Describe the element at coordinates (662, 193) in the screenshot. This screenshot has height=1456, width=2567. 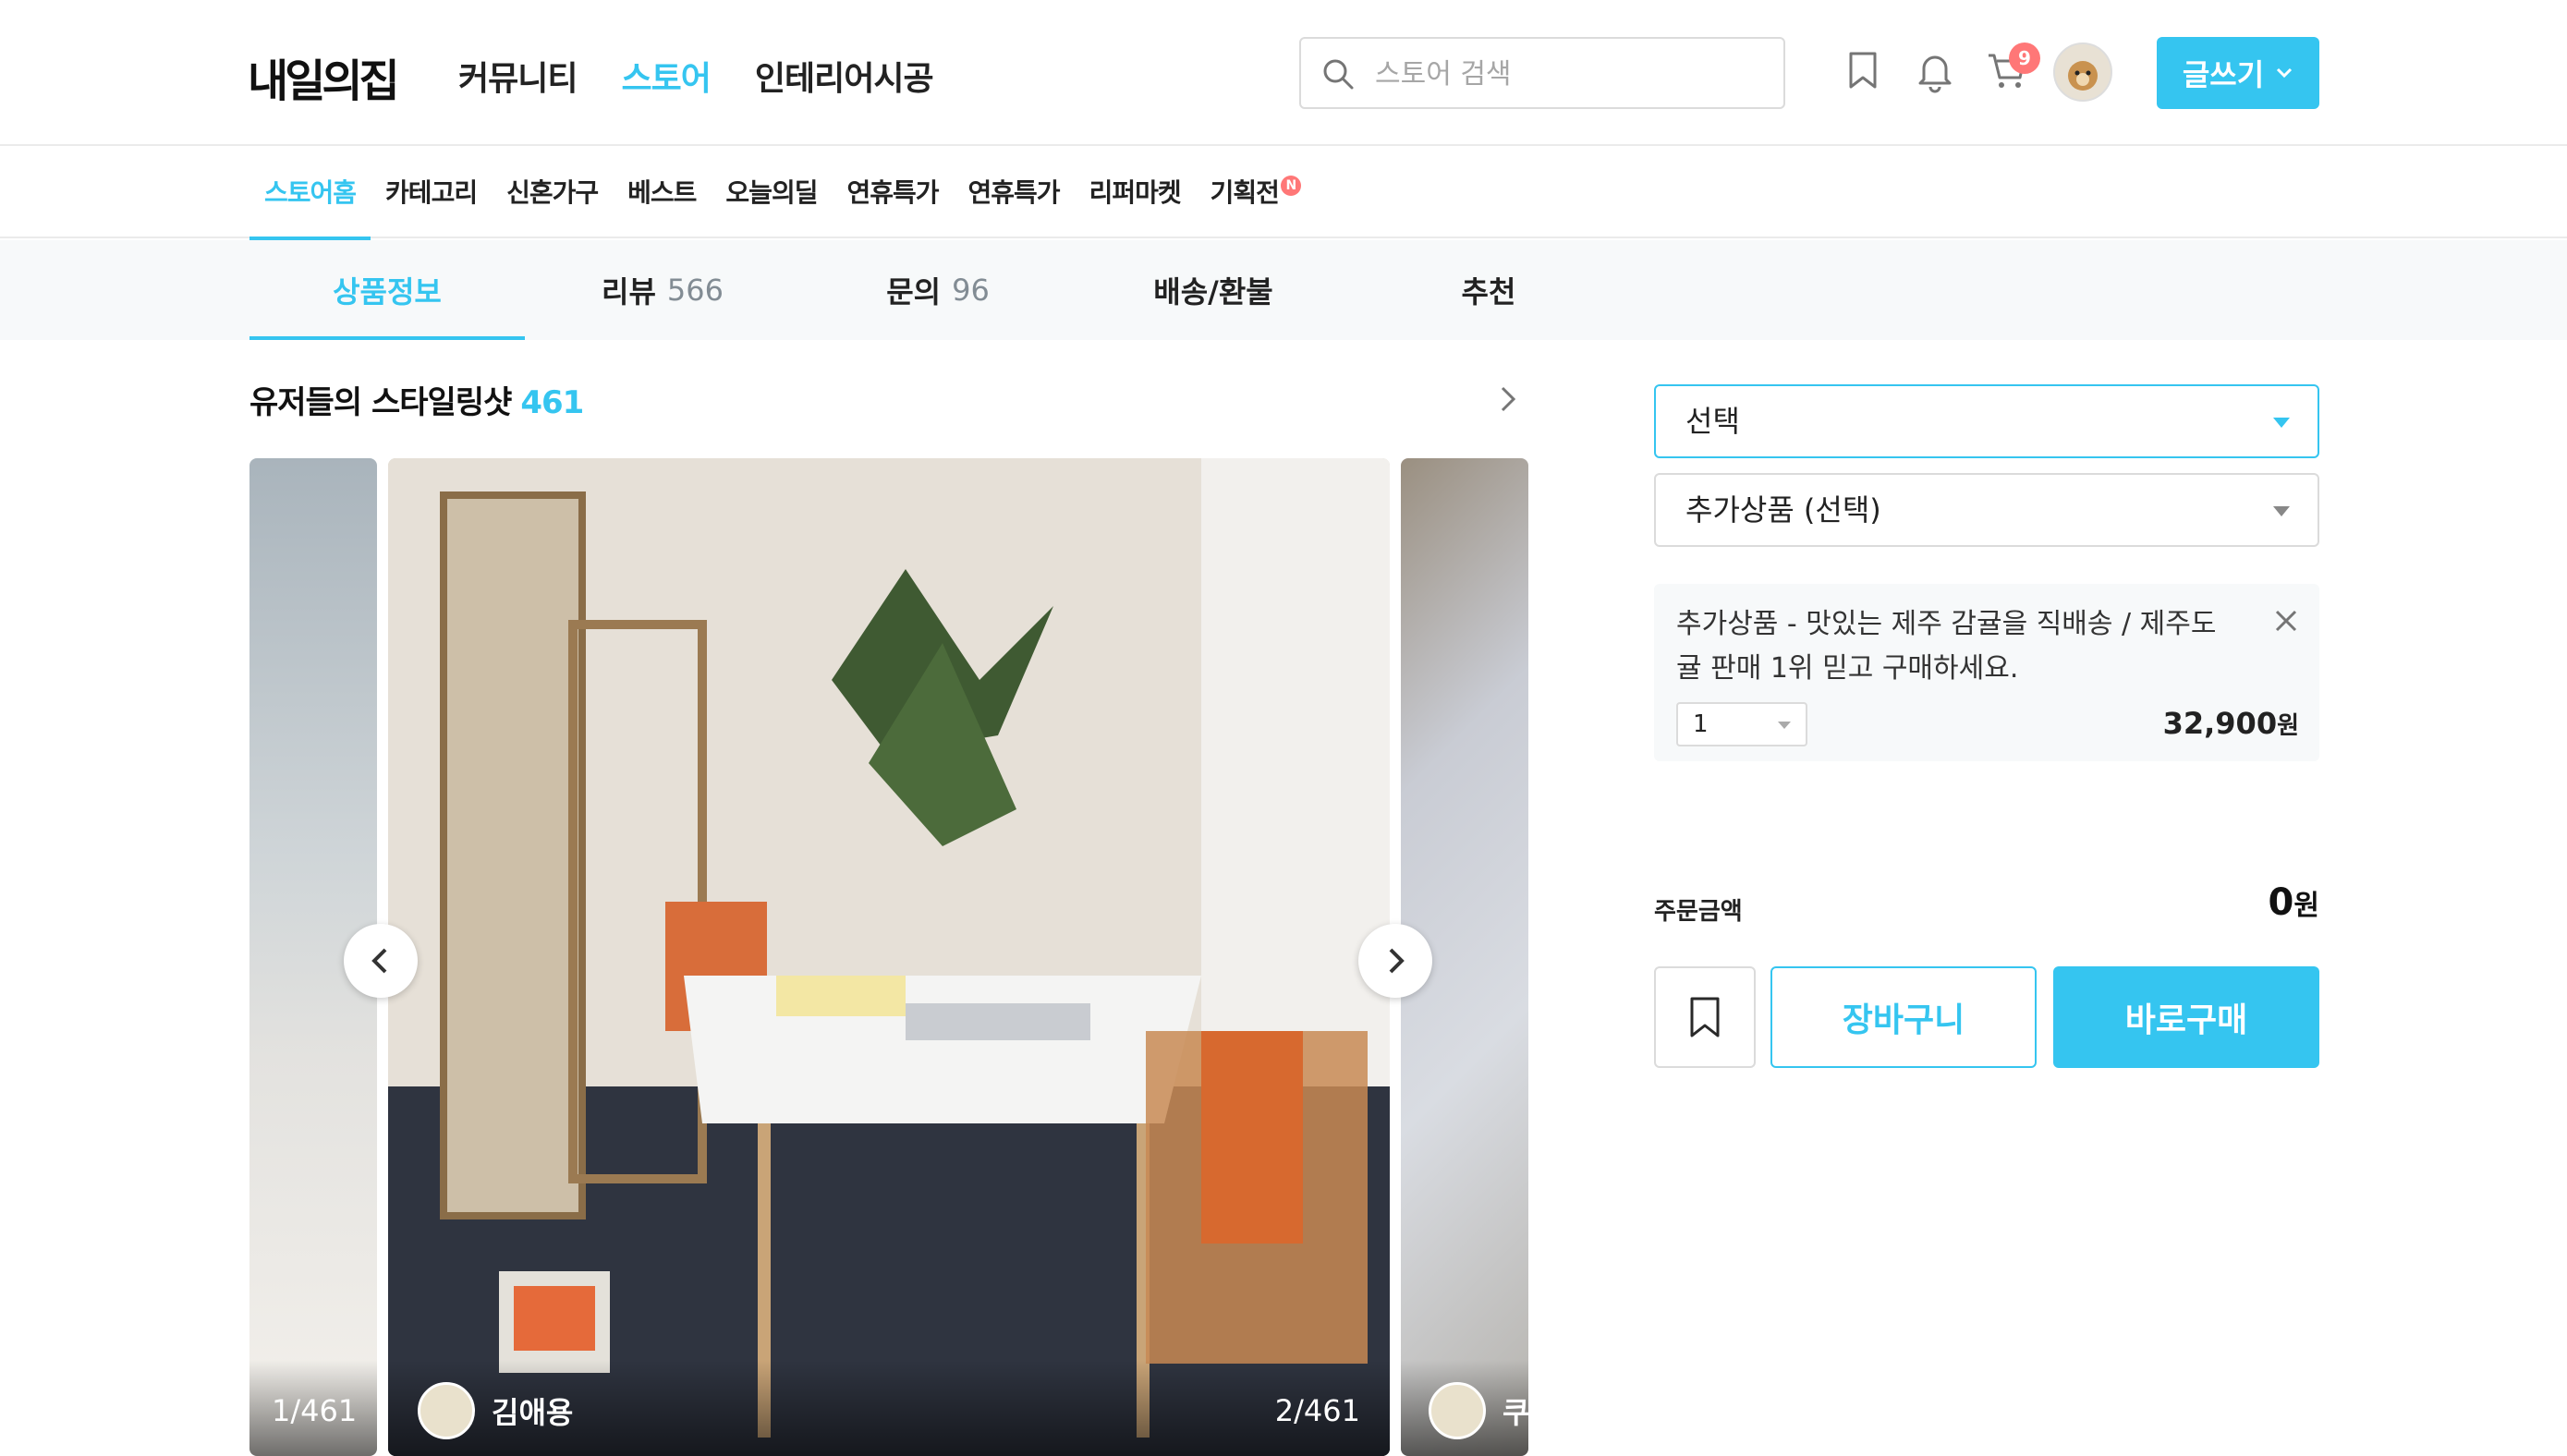
I see `subnav-best: 베스트` at that location.